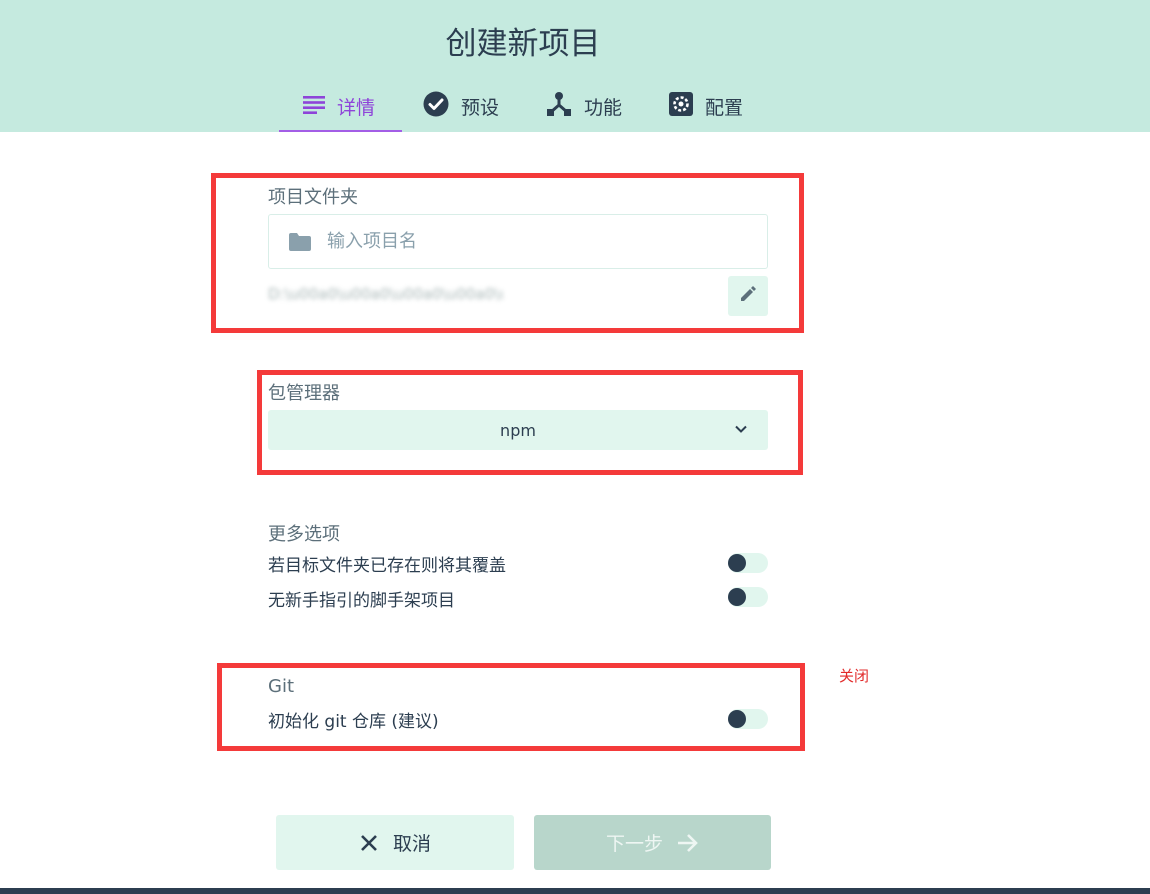 This screenshot has height=894, width=1150. Describe the element at coordinates (634, 844) in the screenshot. I see `next-label: 下一步` at that location.